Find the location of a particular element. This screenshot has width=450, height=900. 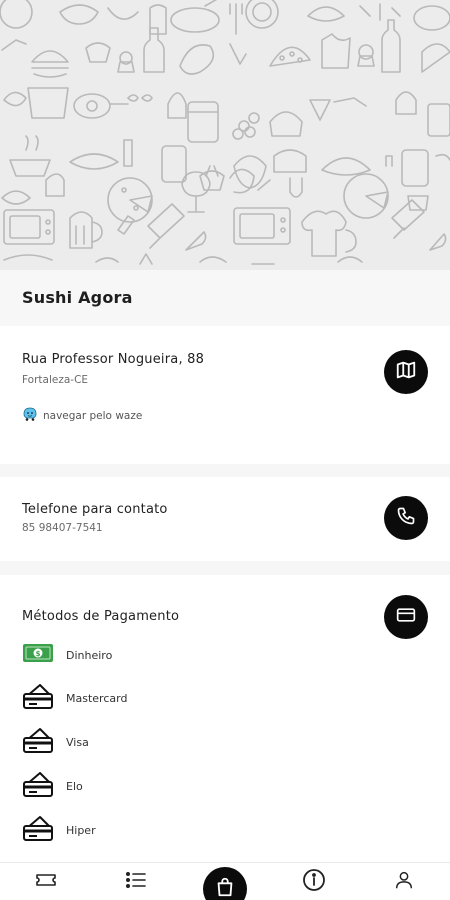

payment-method-dinheiro: $ Dinheiro is located at coordinates (67, 655).